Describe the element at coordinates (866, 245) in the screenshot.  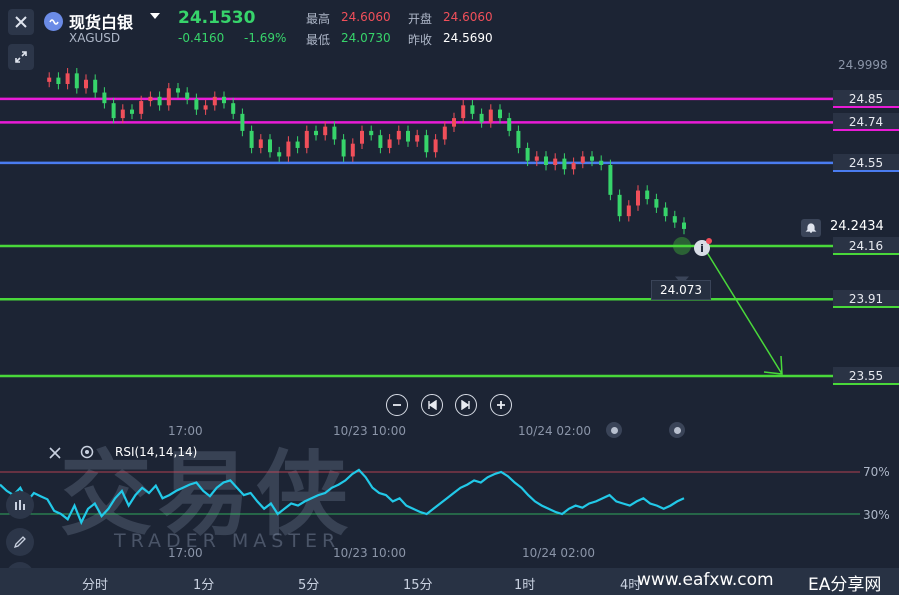
I see `level-tag: 24.16` at that location.